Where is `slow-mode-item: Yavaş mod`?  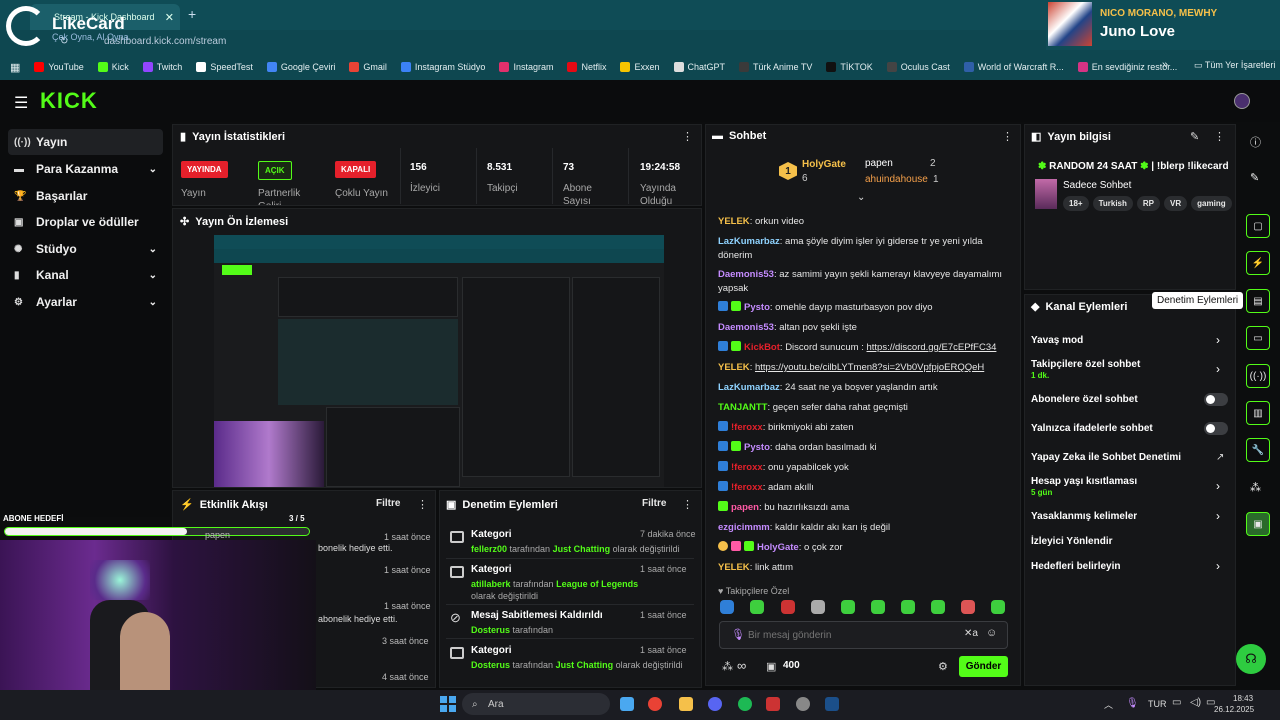 slow-mode-item: Yavaş mod is located at coordinates (1057, 340).